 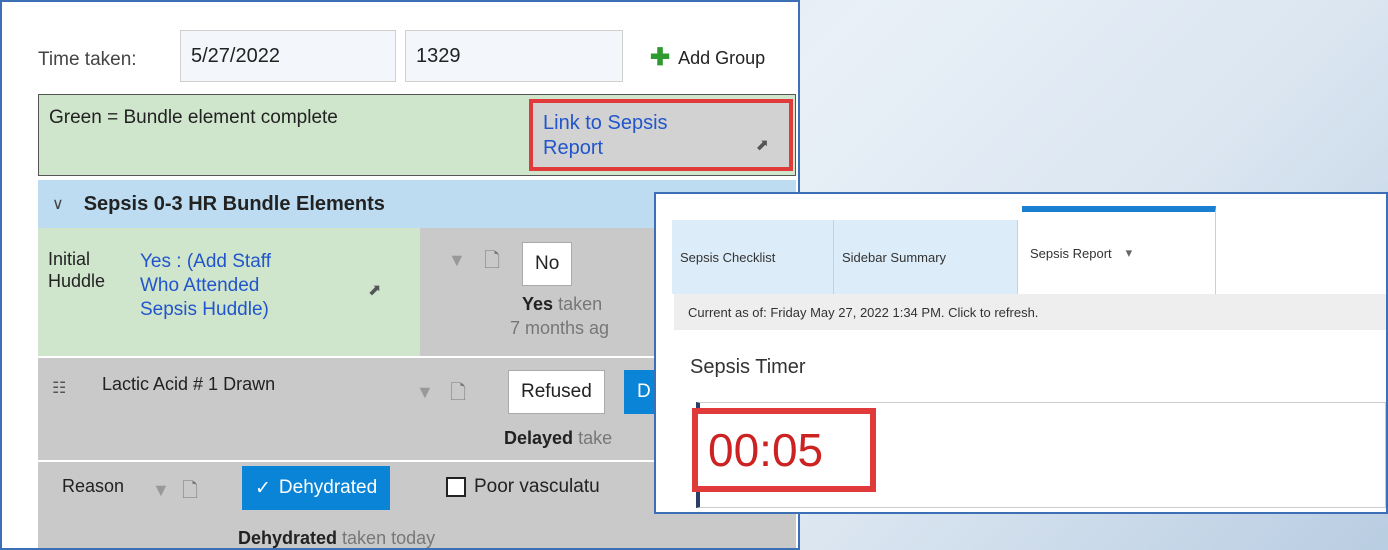 What do you see at coordinates (263, 488) in the screenshot?
I see `checkmark-icon: ✓` at bounding box center [263, 488].